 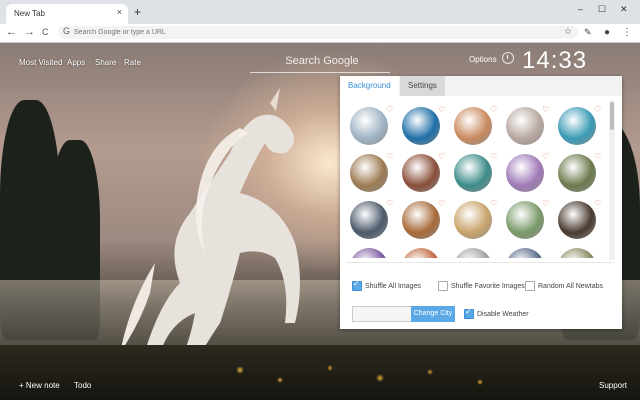 What do you see at coordinates (132, 62) in the screenshot?
I see `rate-link: Rate` at bounding box center [132, 62].